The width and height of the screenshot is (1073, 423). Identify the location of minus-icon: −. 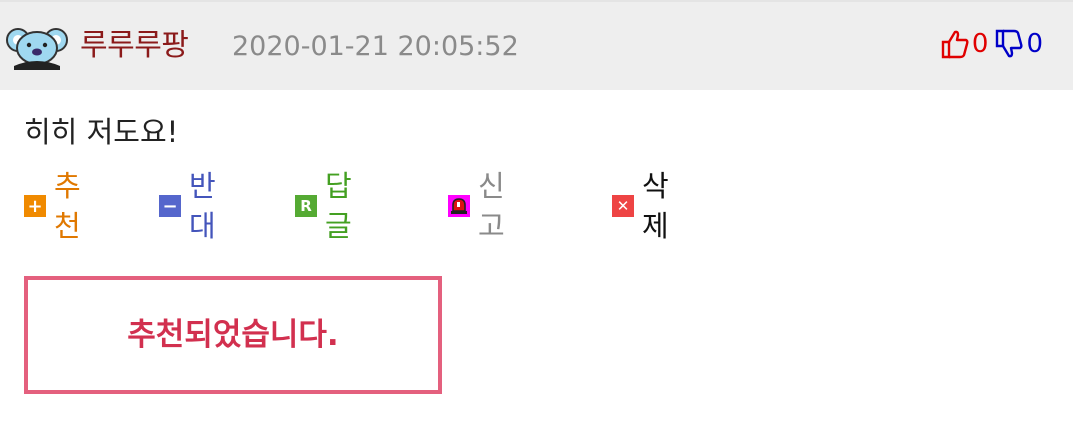
(170, 206).